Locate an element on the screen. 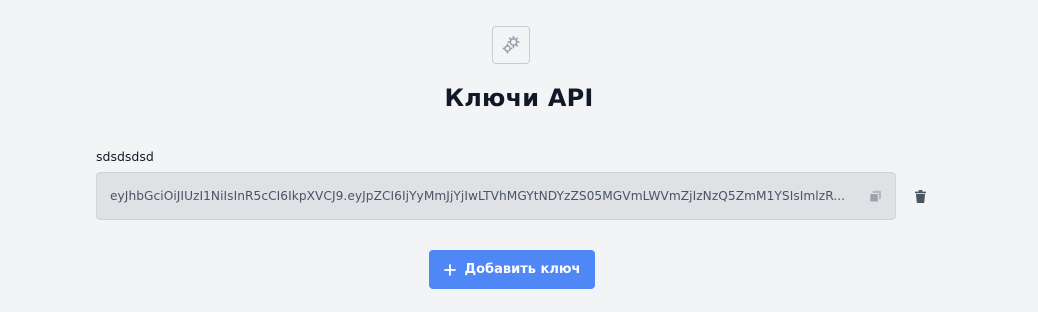  delete-key-button is located at coordinates (920, 196).